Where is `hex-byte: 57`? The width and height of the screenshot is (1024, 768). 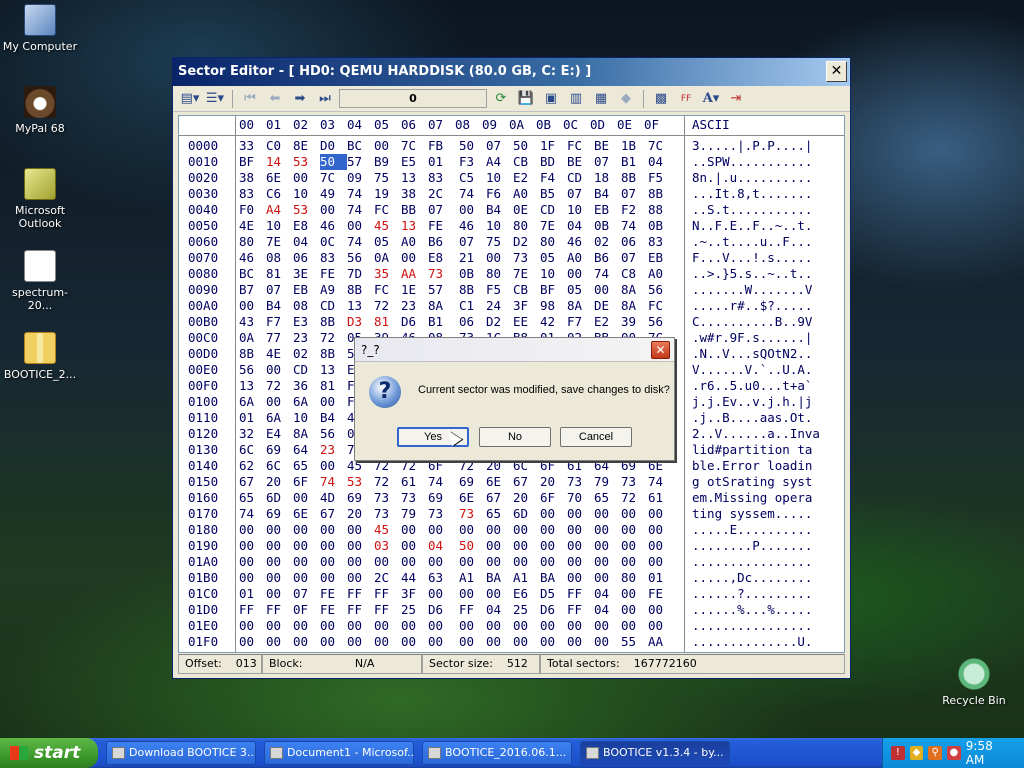 hex-byte: 57 is located at coordinates (441, 290).